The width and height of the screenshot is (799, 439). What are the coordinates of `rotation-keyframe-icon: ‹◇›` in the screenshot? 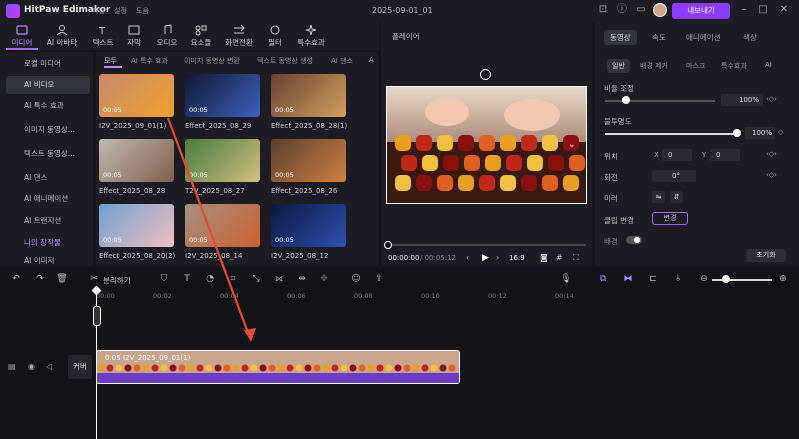 It's located at (771, 175).